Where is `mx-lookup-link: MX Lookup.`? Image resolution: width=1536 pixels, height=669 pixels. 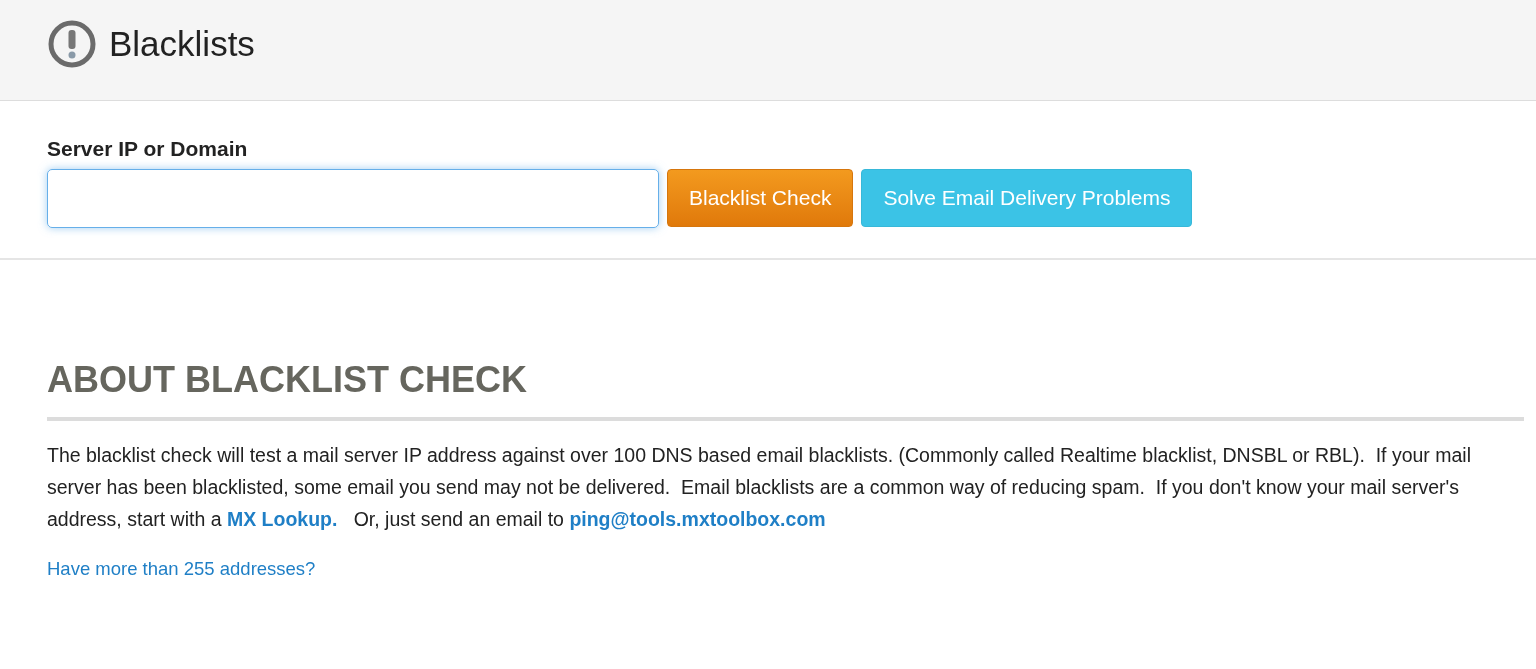
mx-lookup-link: MX Lookup. is located at coordinates (282, 519).